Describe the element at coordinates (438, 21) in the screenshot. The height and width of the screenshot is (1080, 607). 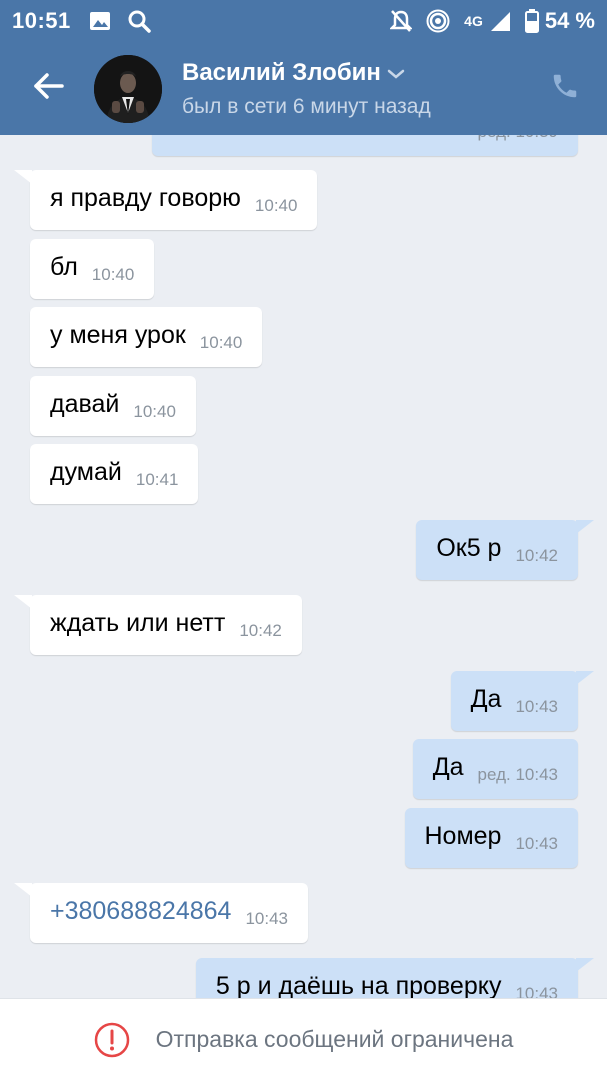
I see `hotspot-icon` at that location.